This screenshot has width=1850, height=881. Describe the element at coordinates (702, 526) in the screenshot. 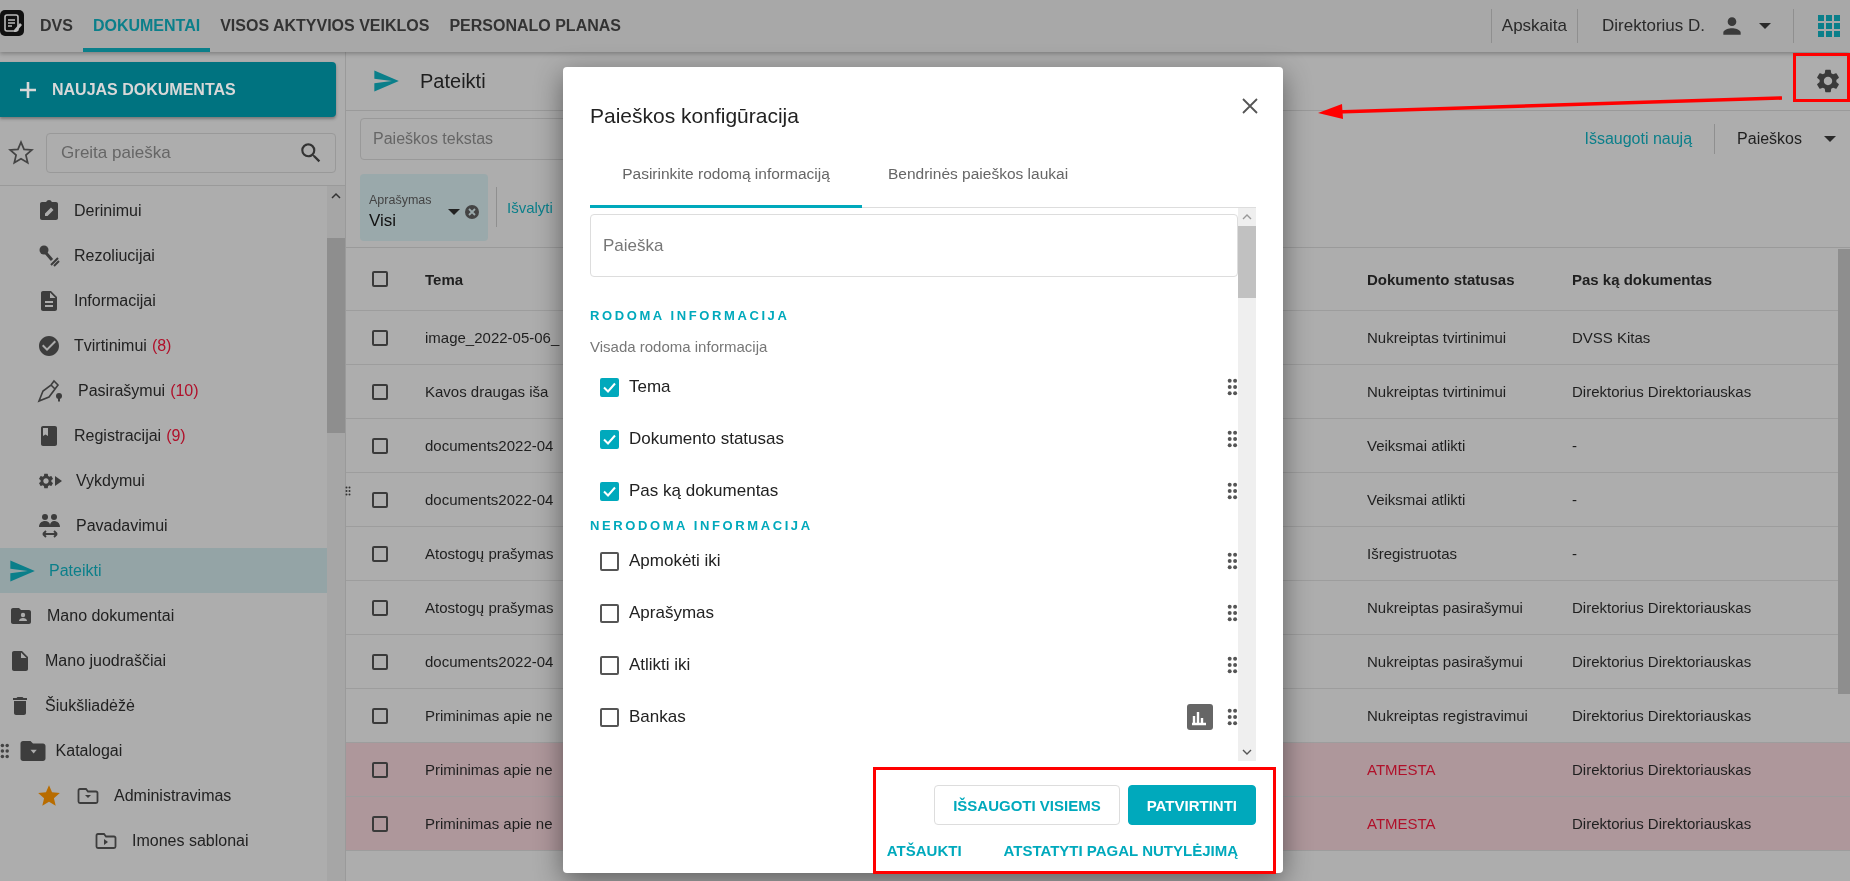

I see `section-heading: NERODOMA INFORMACIJA` at that location.